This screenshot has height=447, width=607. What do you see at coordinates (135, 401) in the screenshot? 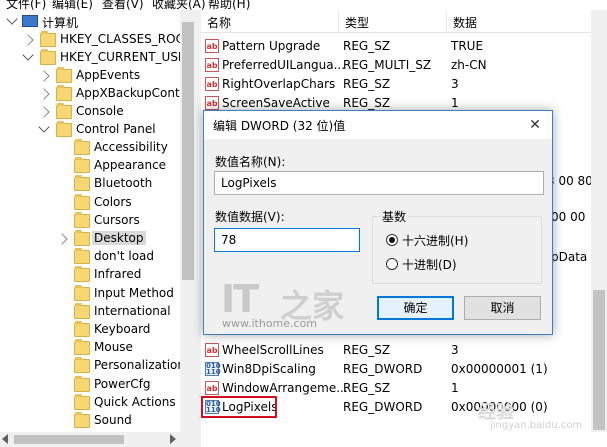
I see `tree-label: Quick Actions` at bounding box center [135, 401].